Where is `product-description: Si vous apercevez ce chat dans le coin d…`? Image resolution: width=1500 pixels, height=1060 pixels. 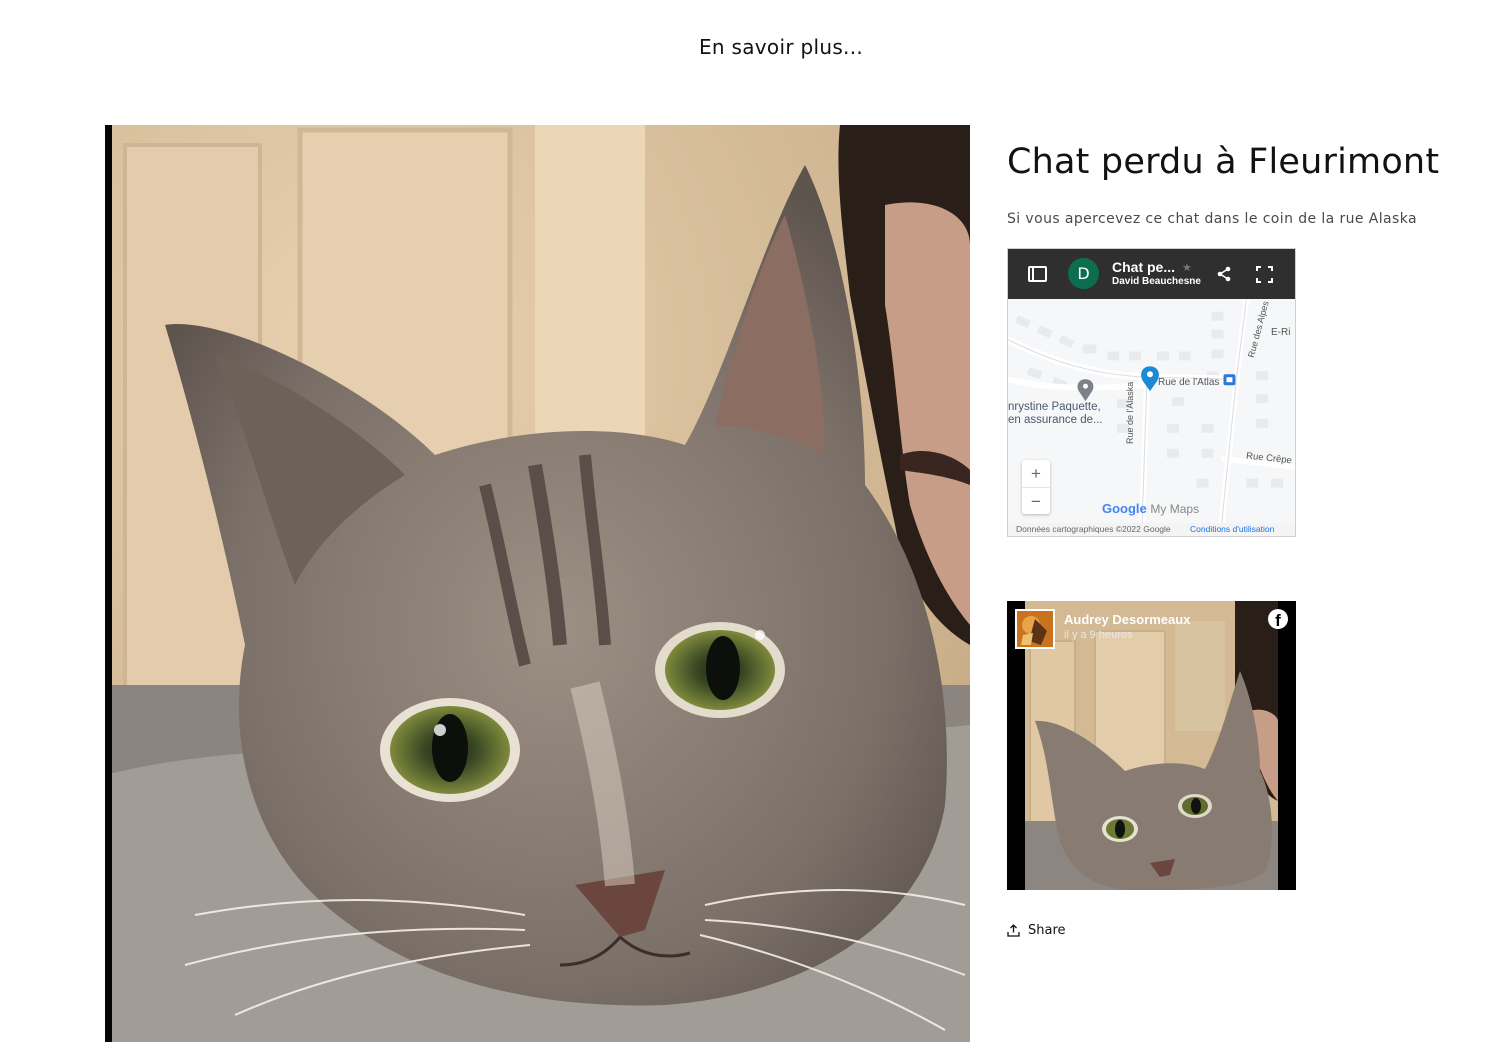
product-description: Si vous apercevez ce chat dans le coin d… is located at coordinates (1212, 219).